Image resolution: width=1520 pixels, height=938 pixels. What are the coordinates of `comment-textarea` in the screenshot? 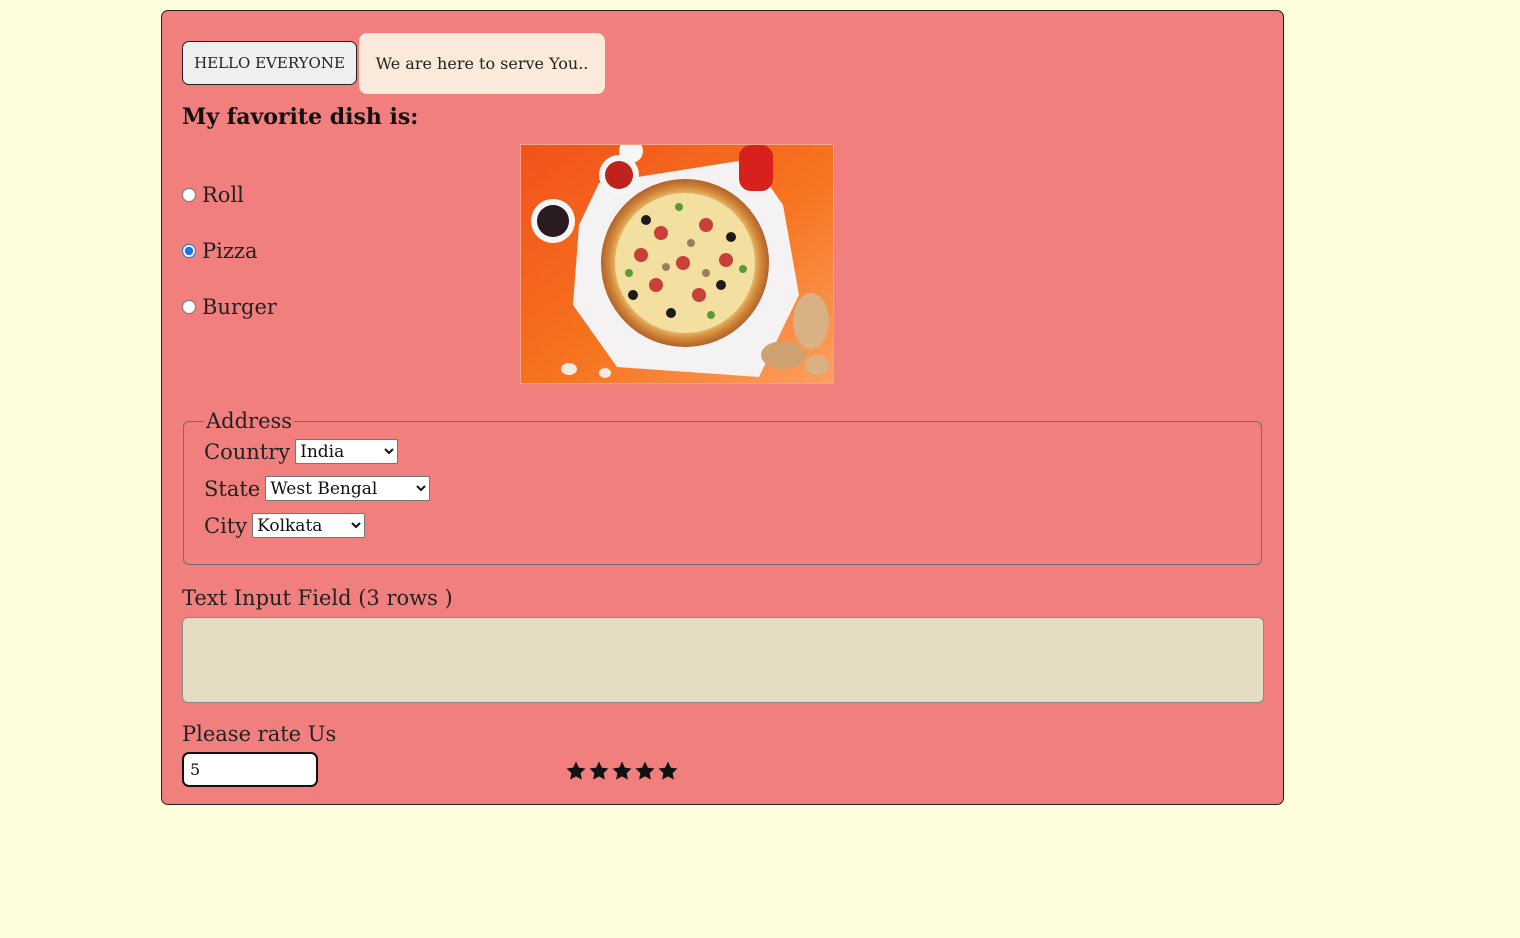 It's located at (723, 660).